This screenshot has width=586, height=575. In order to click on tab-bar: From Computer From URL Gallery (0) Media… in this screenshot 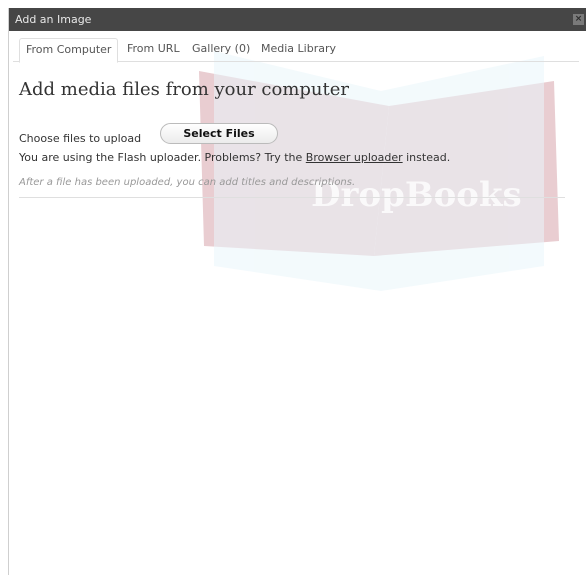, I will do `click(296, 47)`.